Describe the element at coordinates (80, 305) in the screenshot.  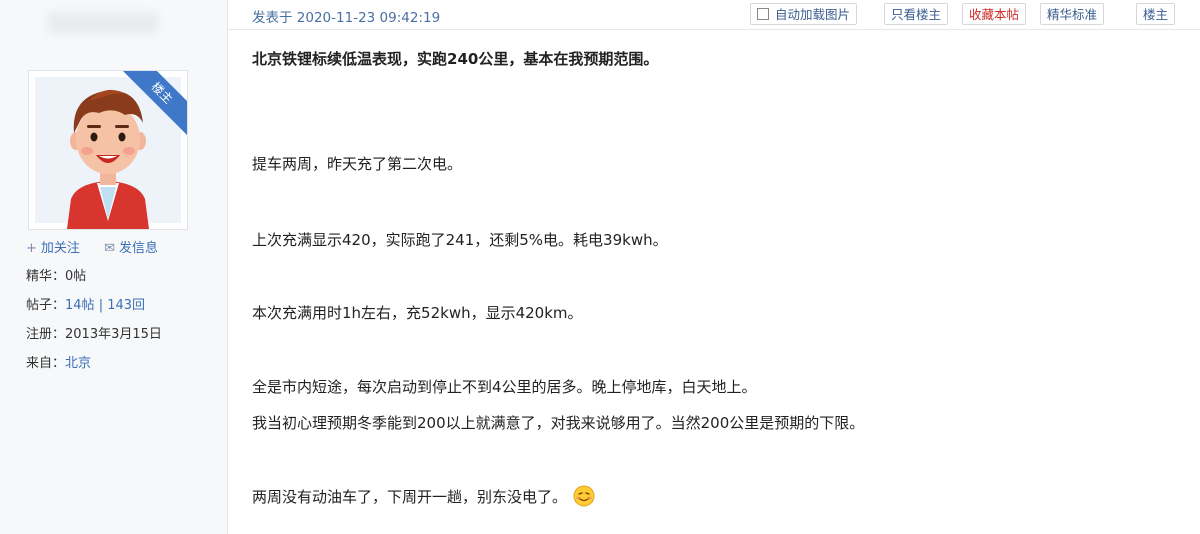
I see `topics-link: 14帖` at that location.